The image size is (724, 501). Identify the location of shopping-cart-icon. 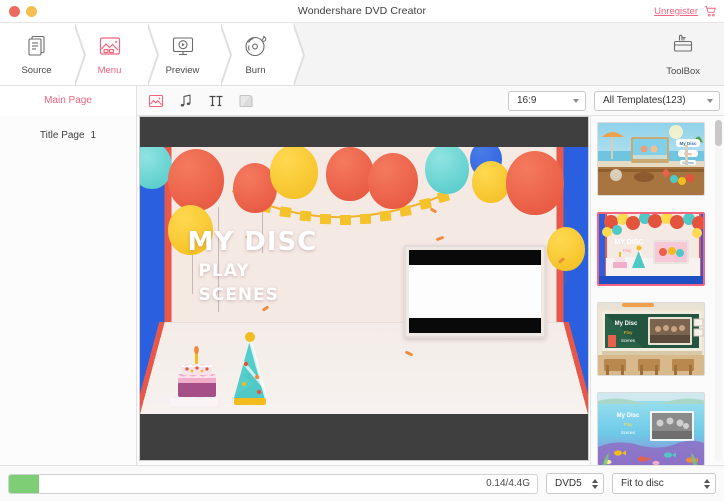
(710, 11).